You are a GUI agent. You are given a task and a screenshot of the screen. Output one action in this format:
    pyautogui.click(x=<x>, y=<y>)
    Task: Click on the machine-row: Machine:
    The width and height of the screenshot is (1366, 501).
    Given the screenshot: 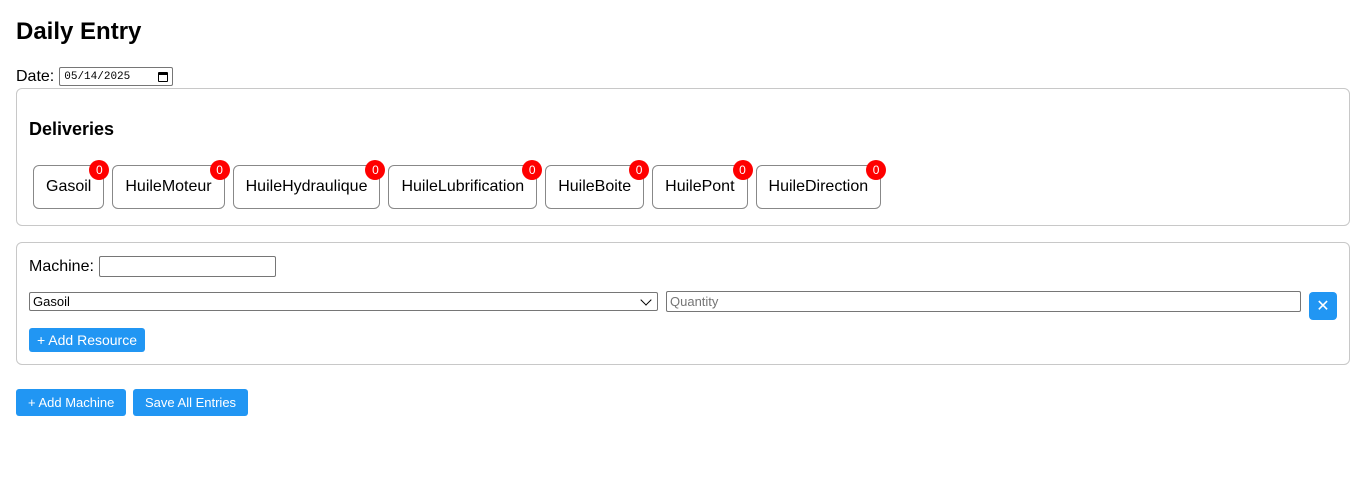 What is the action you would take?
    pyautogui.click(x=152, y=266)
    